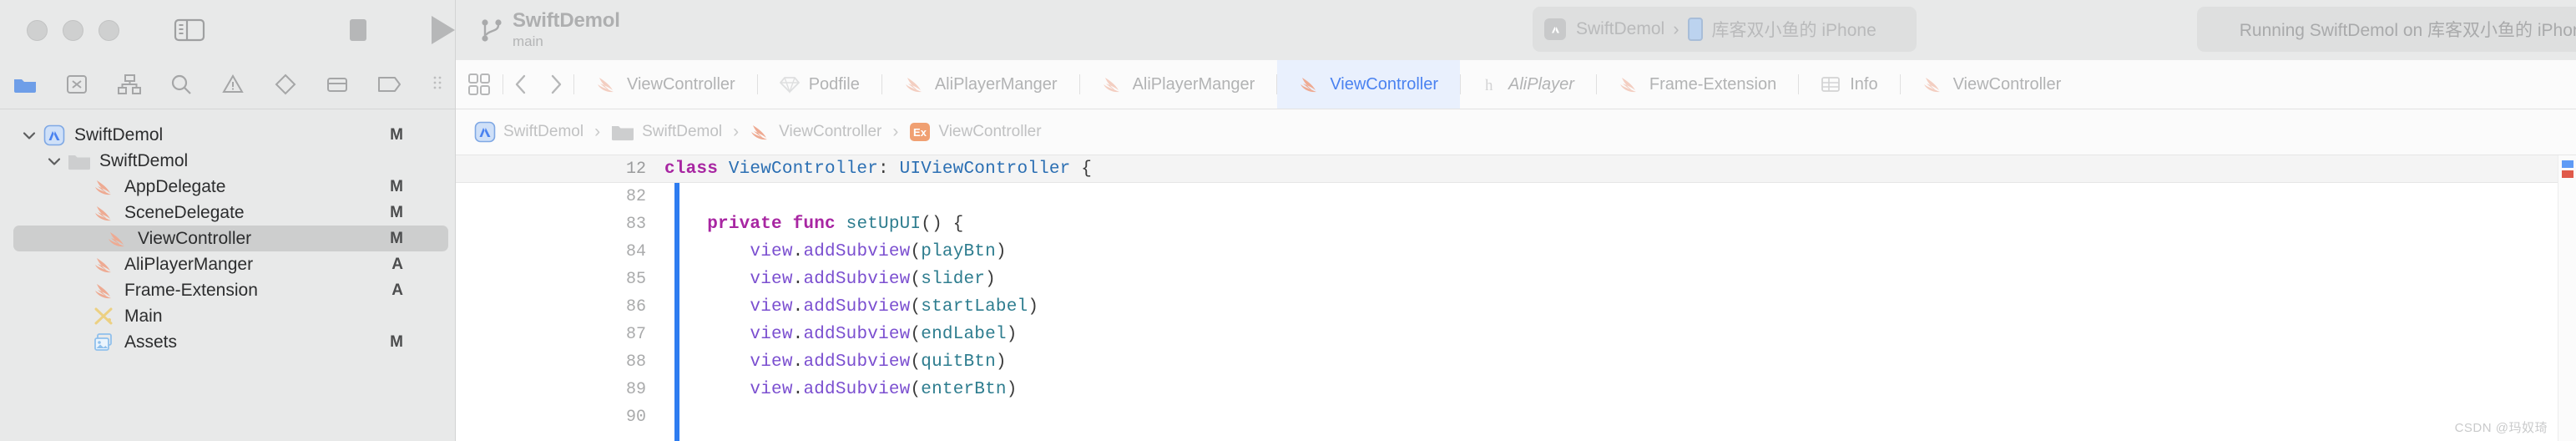  Describe the element at coordinates (129, 84) in the screenshot. I see `symbol-hierarchy-icon` at that location.